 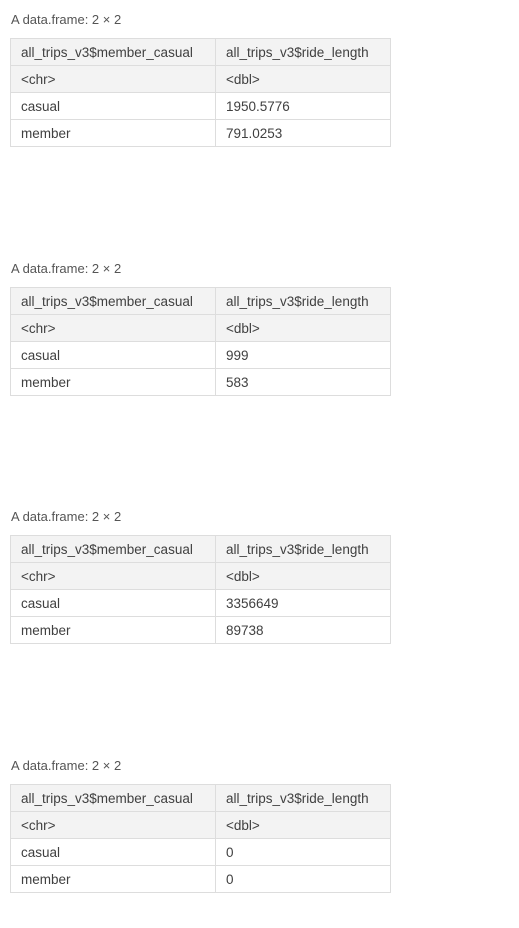 What do you see at coordinates (303, 630) in the screenshot?
I see `table-cell: 89738` at bounding box center [303, 630].